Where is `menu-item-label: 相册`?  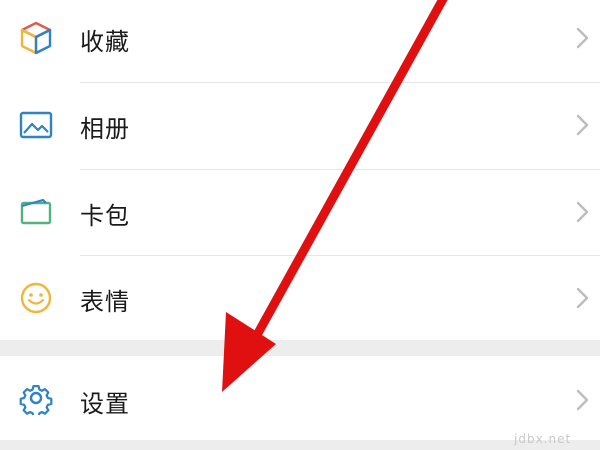
menu-item-label: 相册 is located at coordinates (105, 129).